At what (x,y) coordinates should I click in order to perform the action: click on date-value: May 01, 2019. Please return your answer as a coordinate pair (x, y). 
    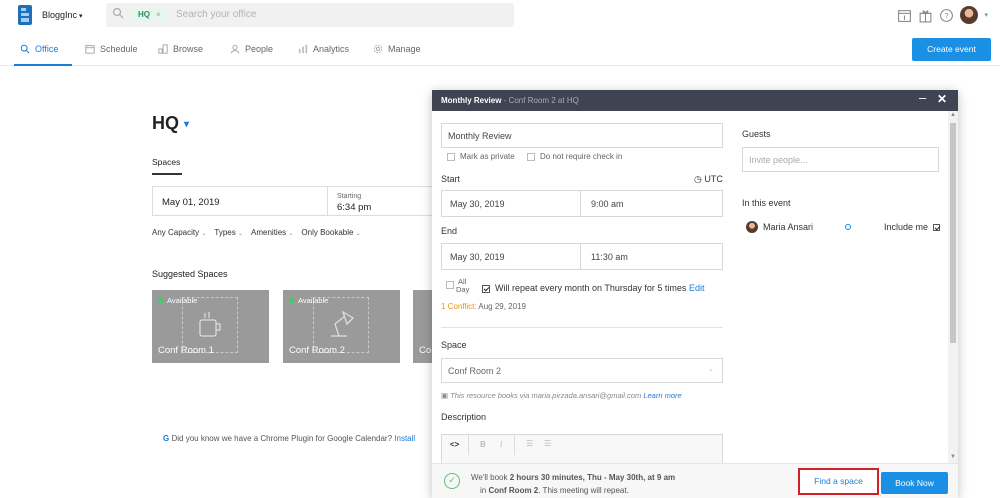
    Looking at the image, I should click on (191, 202).